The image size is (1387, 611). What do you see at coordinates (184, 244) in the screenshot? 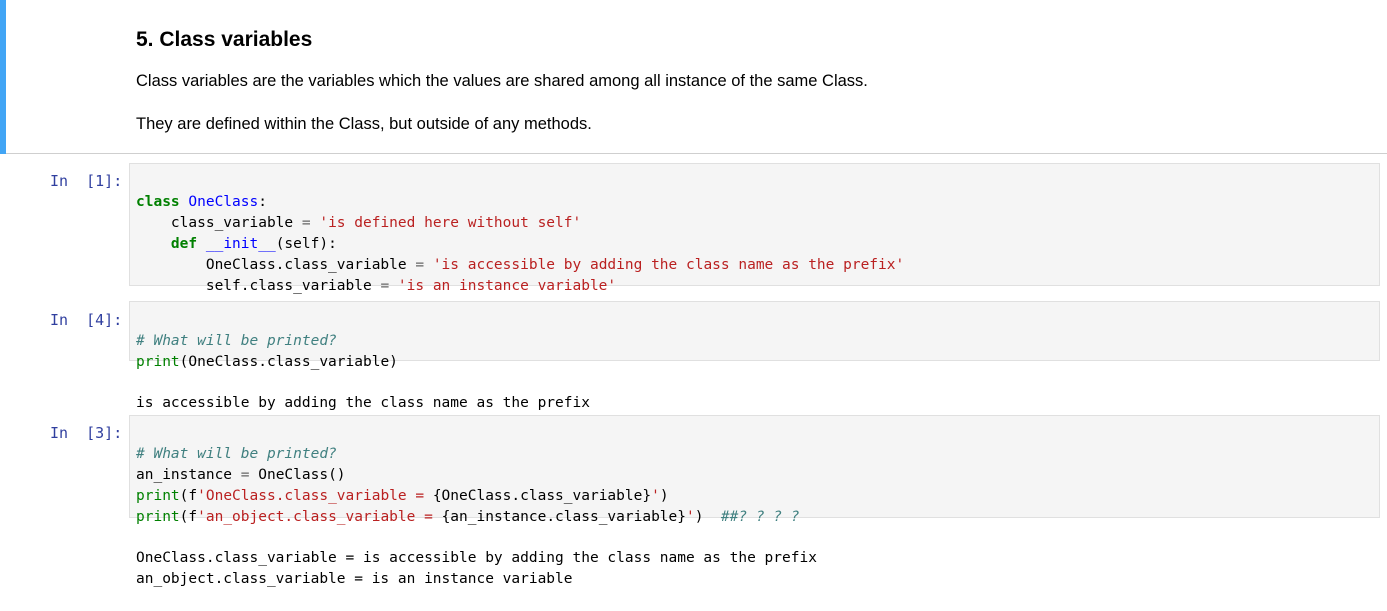
I see `keyword-def: def` at bounding box center [184, 244].